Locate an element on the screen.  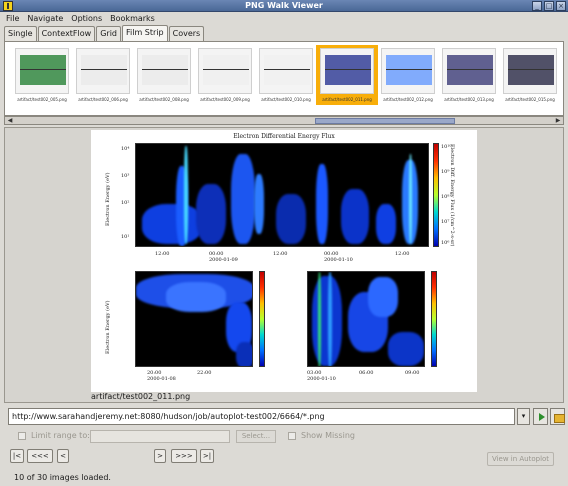
thumbnail-caption: artifact/test002_010.png is located at coordinates (286, 99).